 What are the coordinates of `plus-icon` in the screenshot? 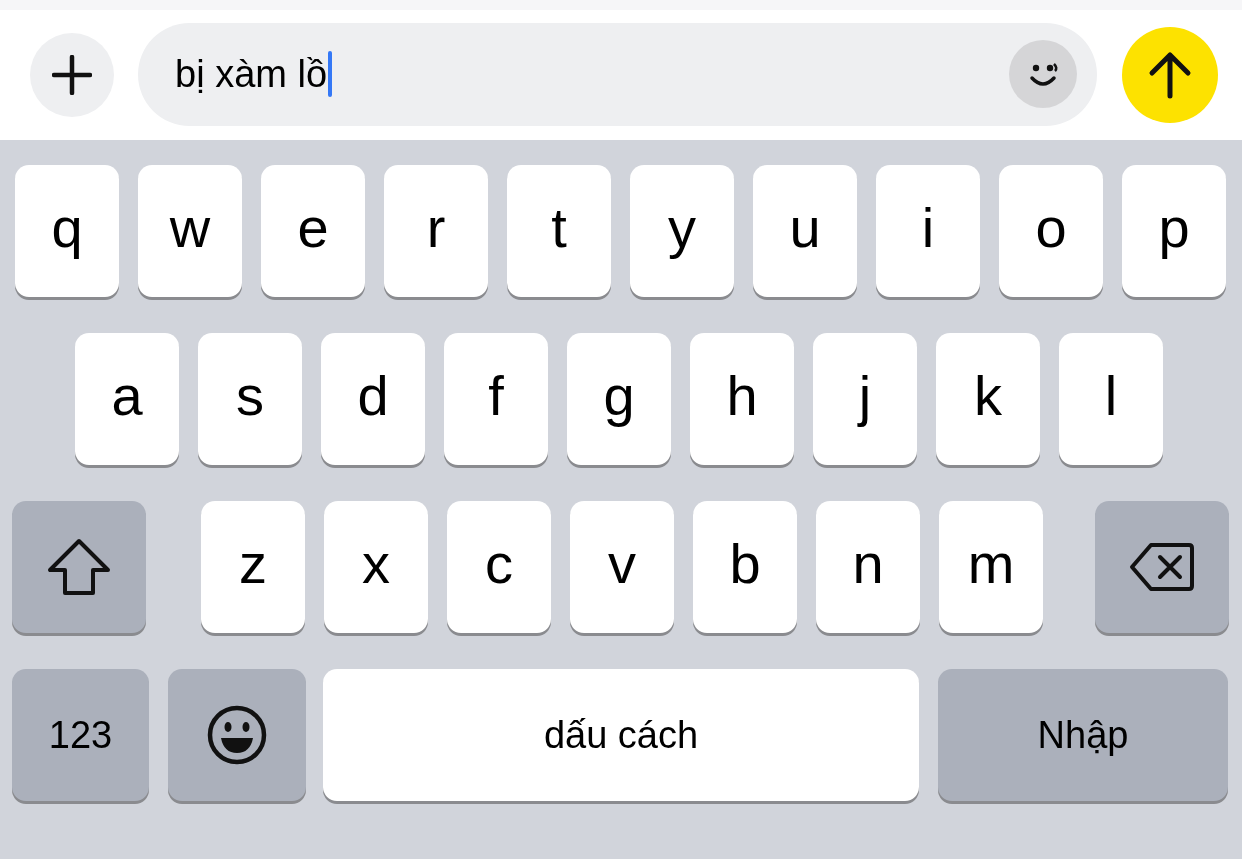 It's located at (72, 75).